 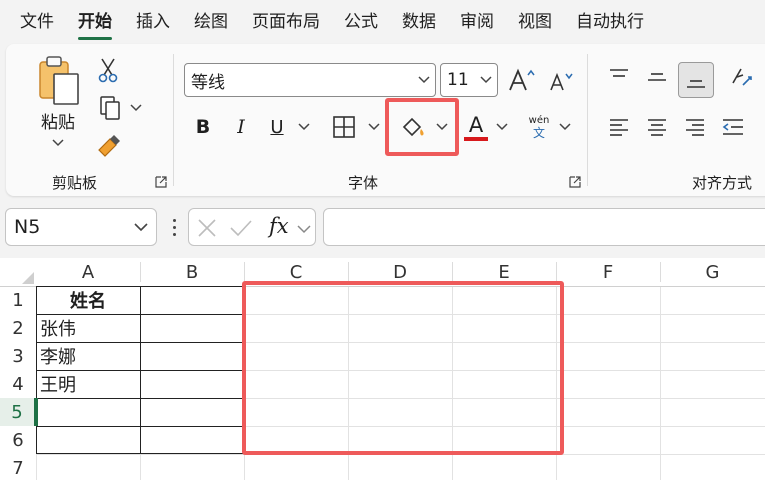 What do you see at coordinates (18, 440) in the screenshot?
I see `row-header-6: 6` at bounding box center [18, 440].